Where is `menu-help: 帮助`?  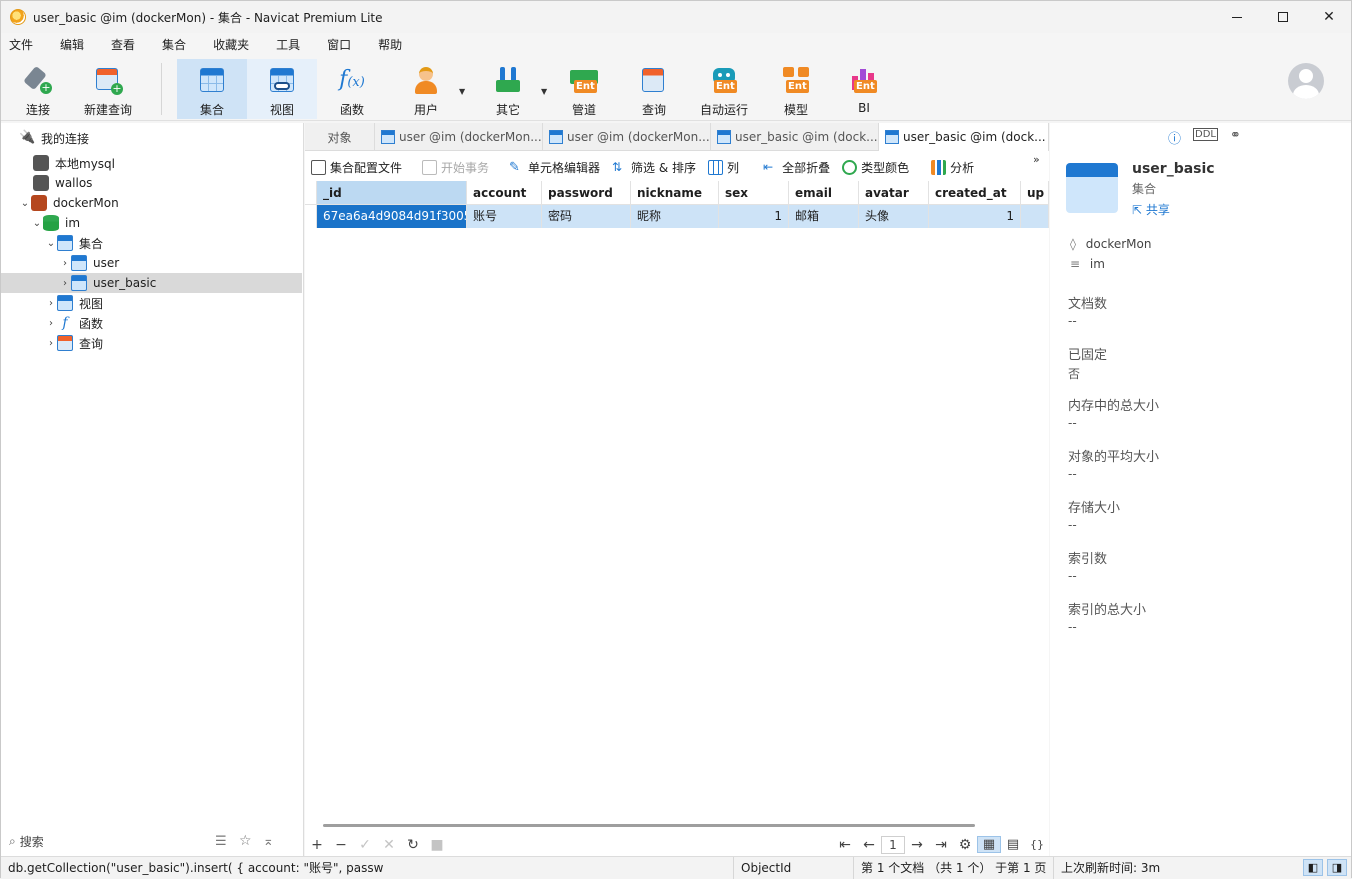
menu-help: 帮助 is located at coordinates (391, 45).